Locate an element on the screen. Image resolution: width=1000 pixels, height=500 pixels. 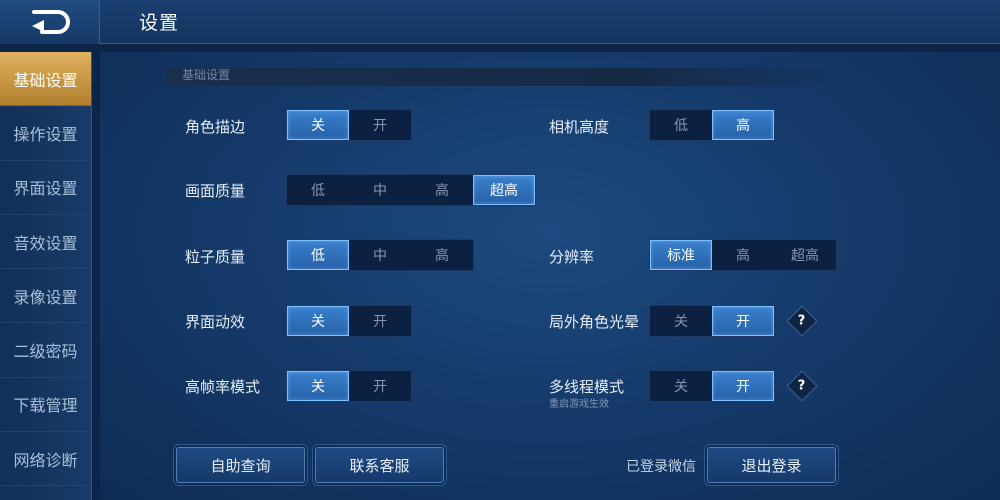
outgame-halo-label: 局外角色光晕 is located at coordinates (594, 322).